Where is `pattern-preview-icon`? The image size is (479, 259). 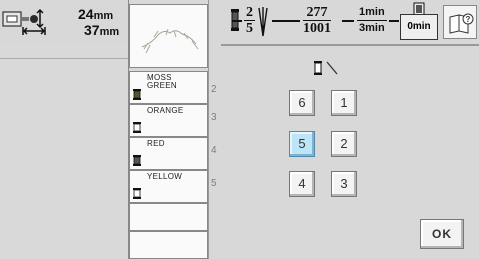
pattern-preview-icon is located at coordinates (170, 41).